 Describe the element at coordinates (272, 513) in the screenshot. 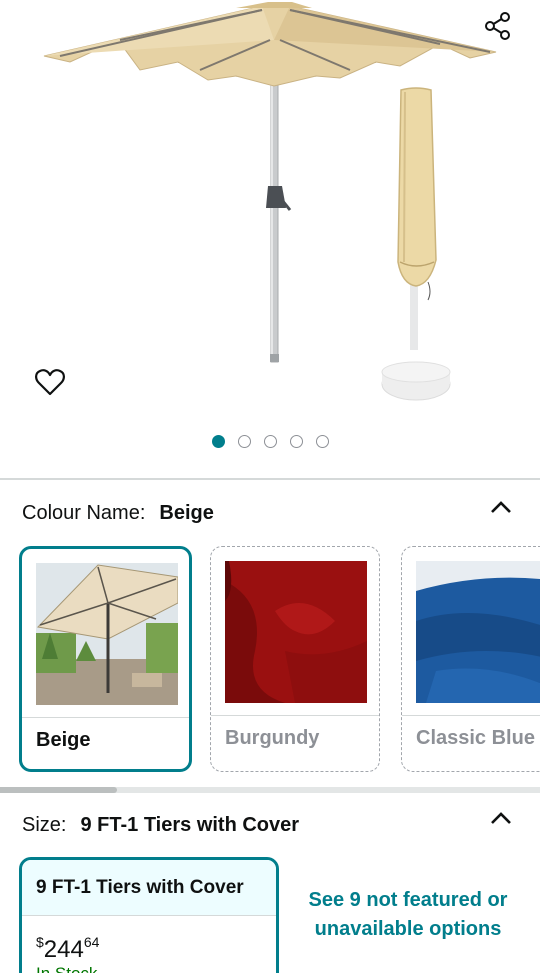

I see `colour-variation-header: Colour Name: Beige` at that location.